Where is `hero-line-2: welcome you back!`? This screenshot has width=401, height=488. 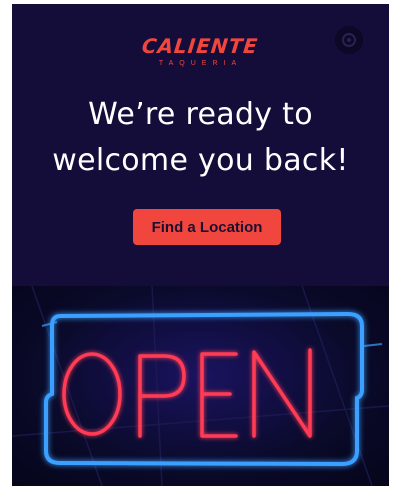
hero-line-2: welcome you back! is located at coordinates (200, 160).